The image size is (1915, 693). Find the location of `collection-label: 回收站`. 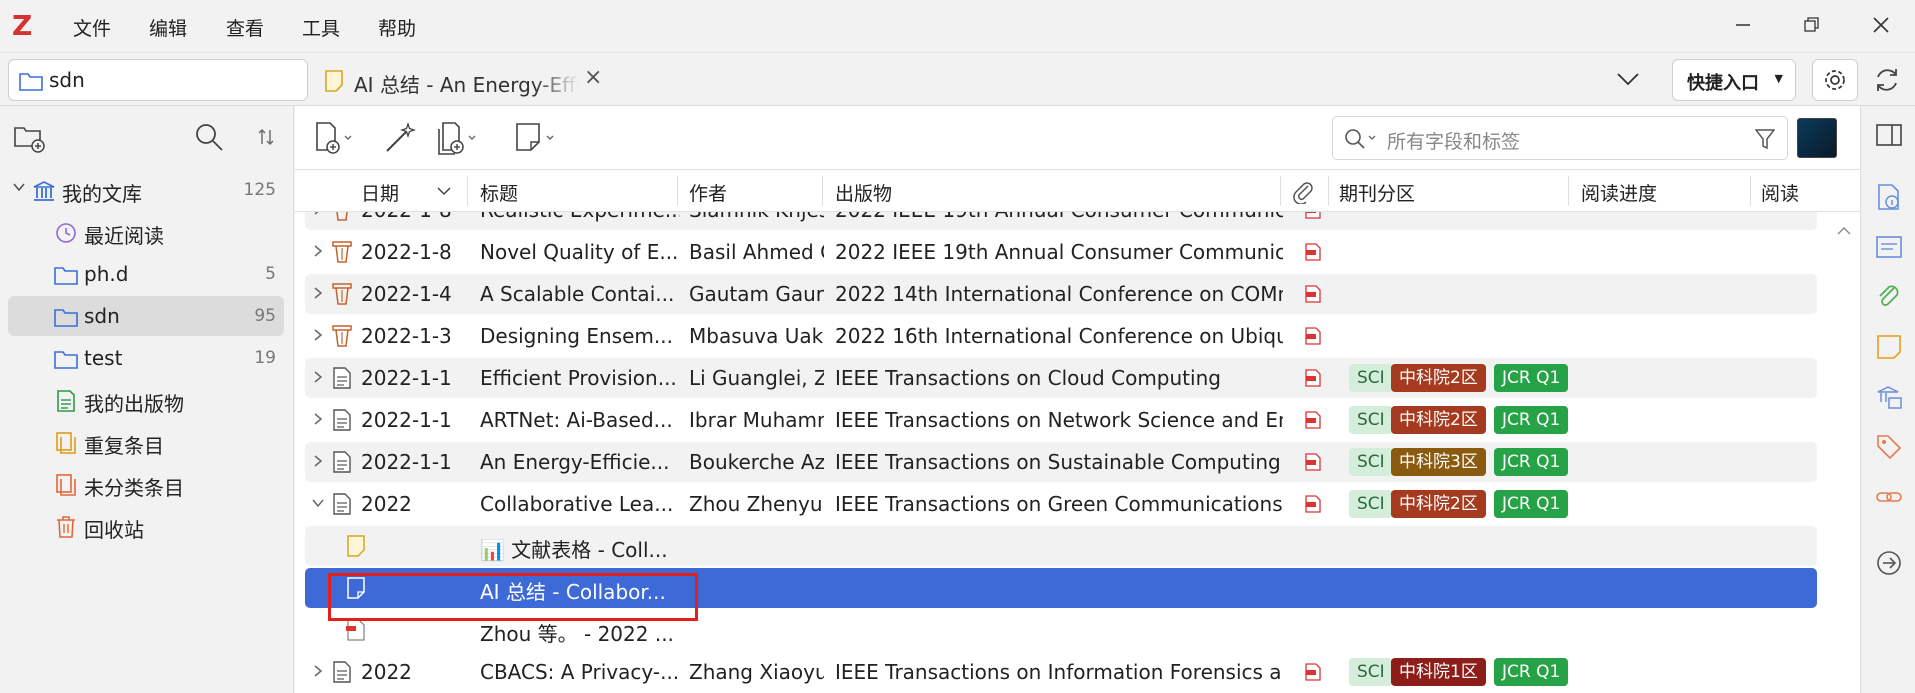

collection-label: 回收站 is located at coordinates (114, 530).